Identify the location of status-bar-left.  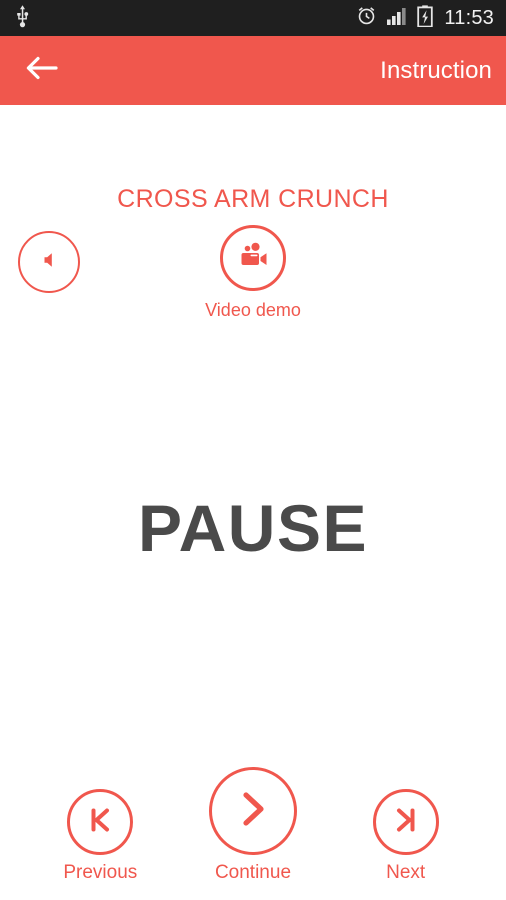
(22, 18).